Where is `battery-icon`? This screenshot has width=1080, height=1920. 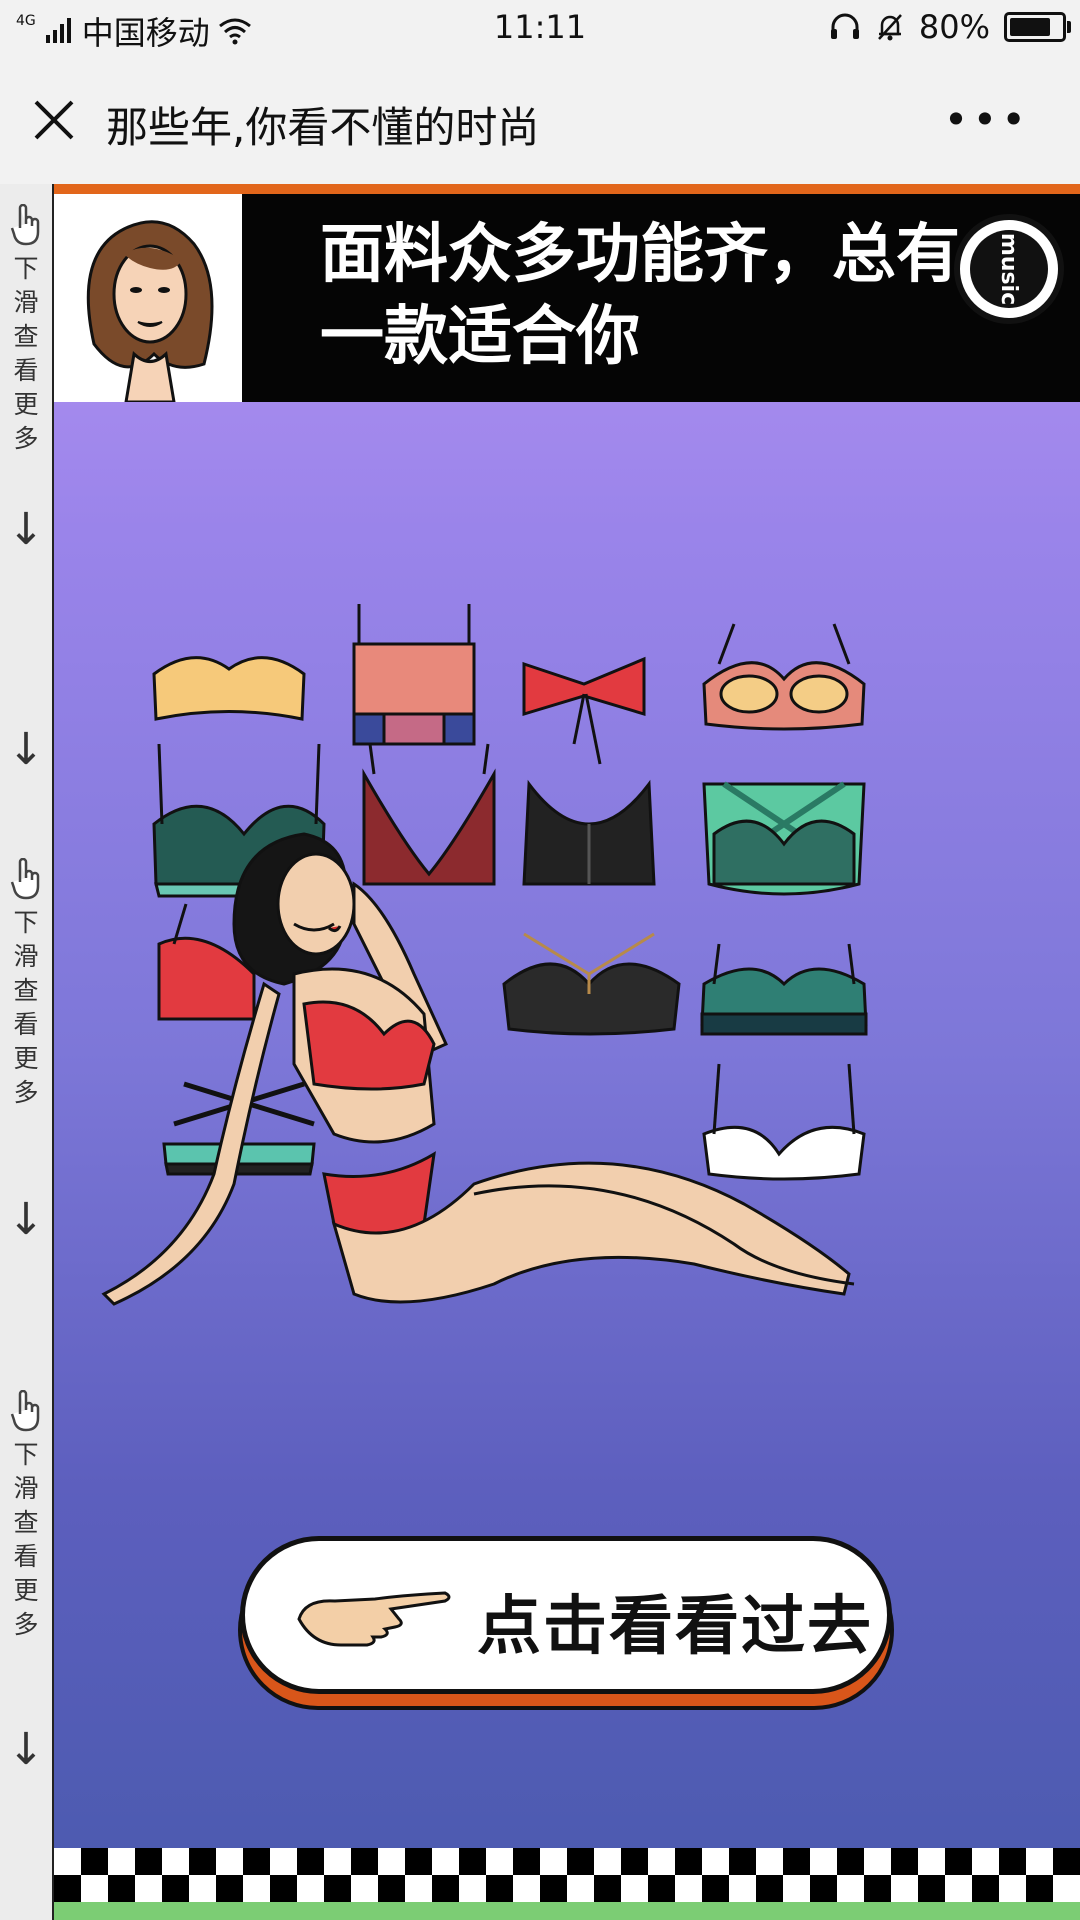
battery-icon is located at coordinates (1037, 27).